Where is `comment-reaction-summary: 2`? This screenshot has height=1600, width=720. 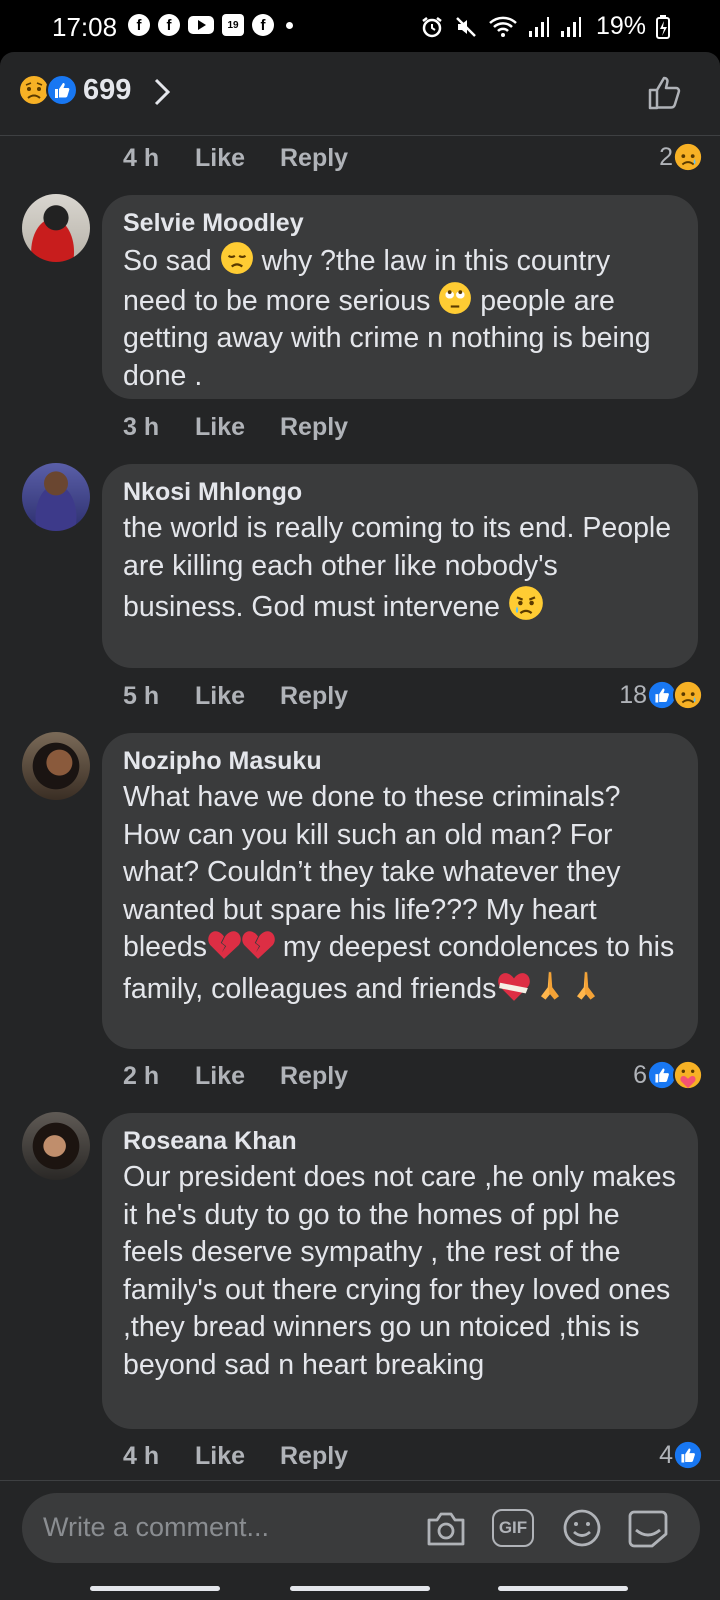
comment-reaction-summary: 2 is located at coordinates (681, 157).